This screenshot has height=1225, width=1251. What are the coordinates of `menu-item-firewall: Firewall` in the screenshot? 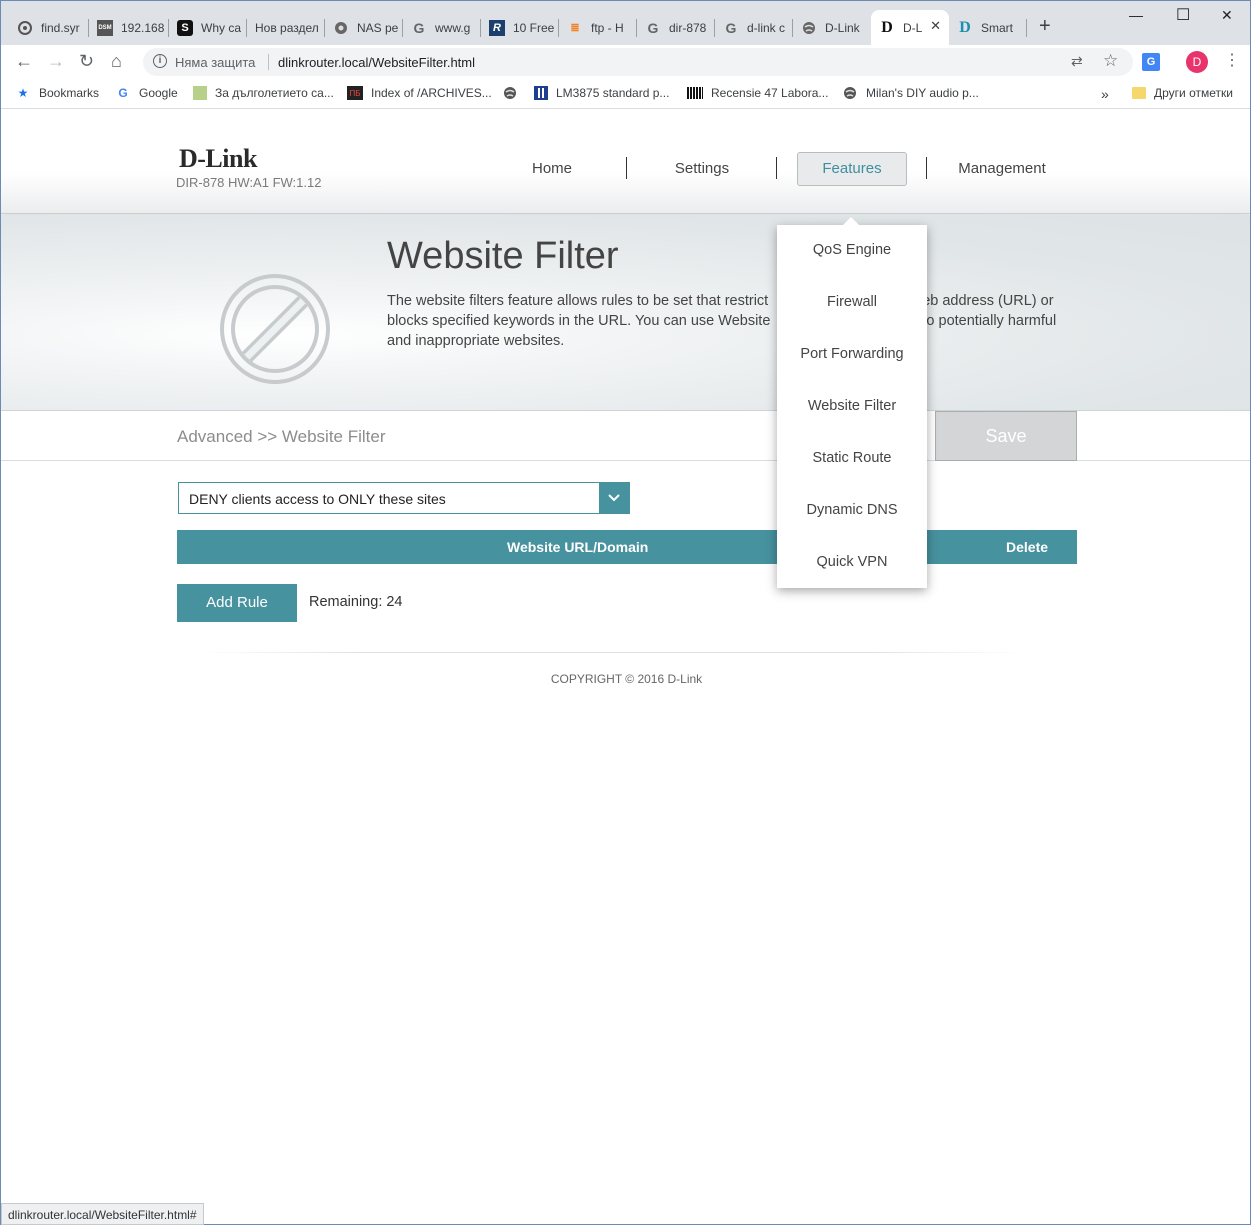 It's located at (852, 302).